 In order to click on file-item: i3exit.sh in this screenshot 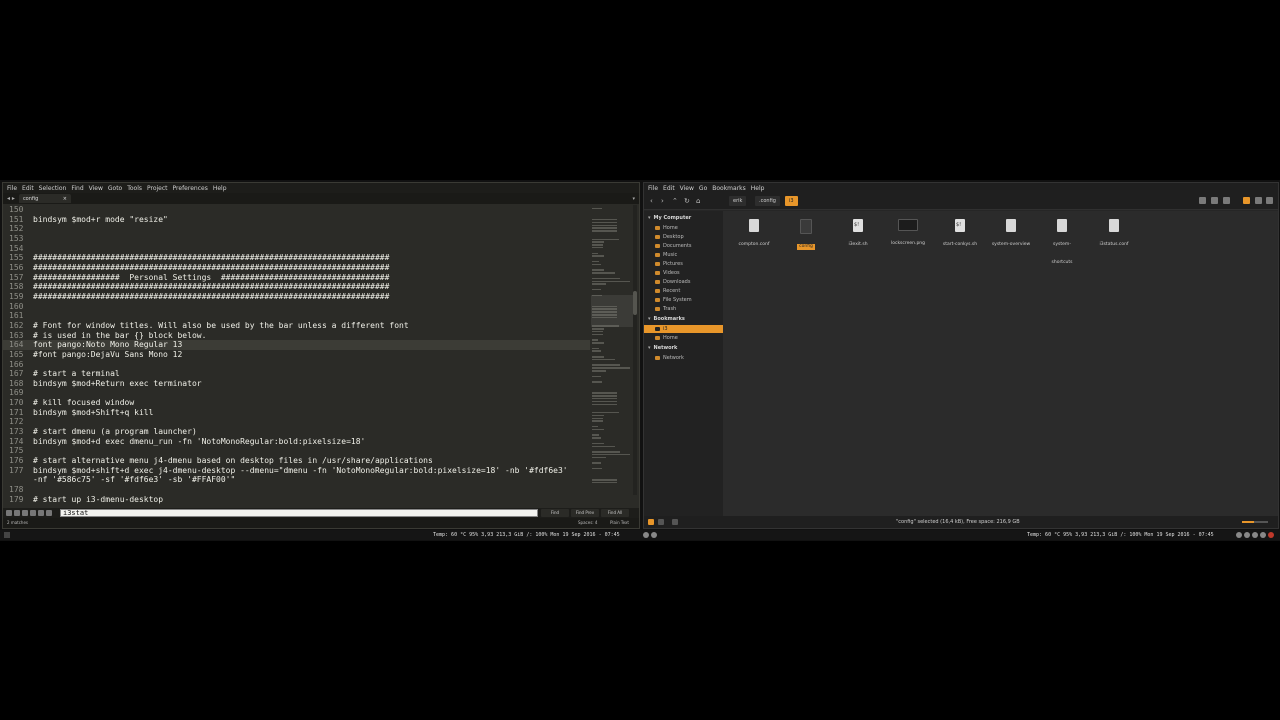, I will do `click(858, 234)`.